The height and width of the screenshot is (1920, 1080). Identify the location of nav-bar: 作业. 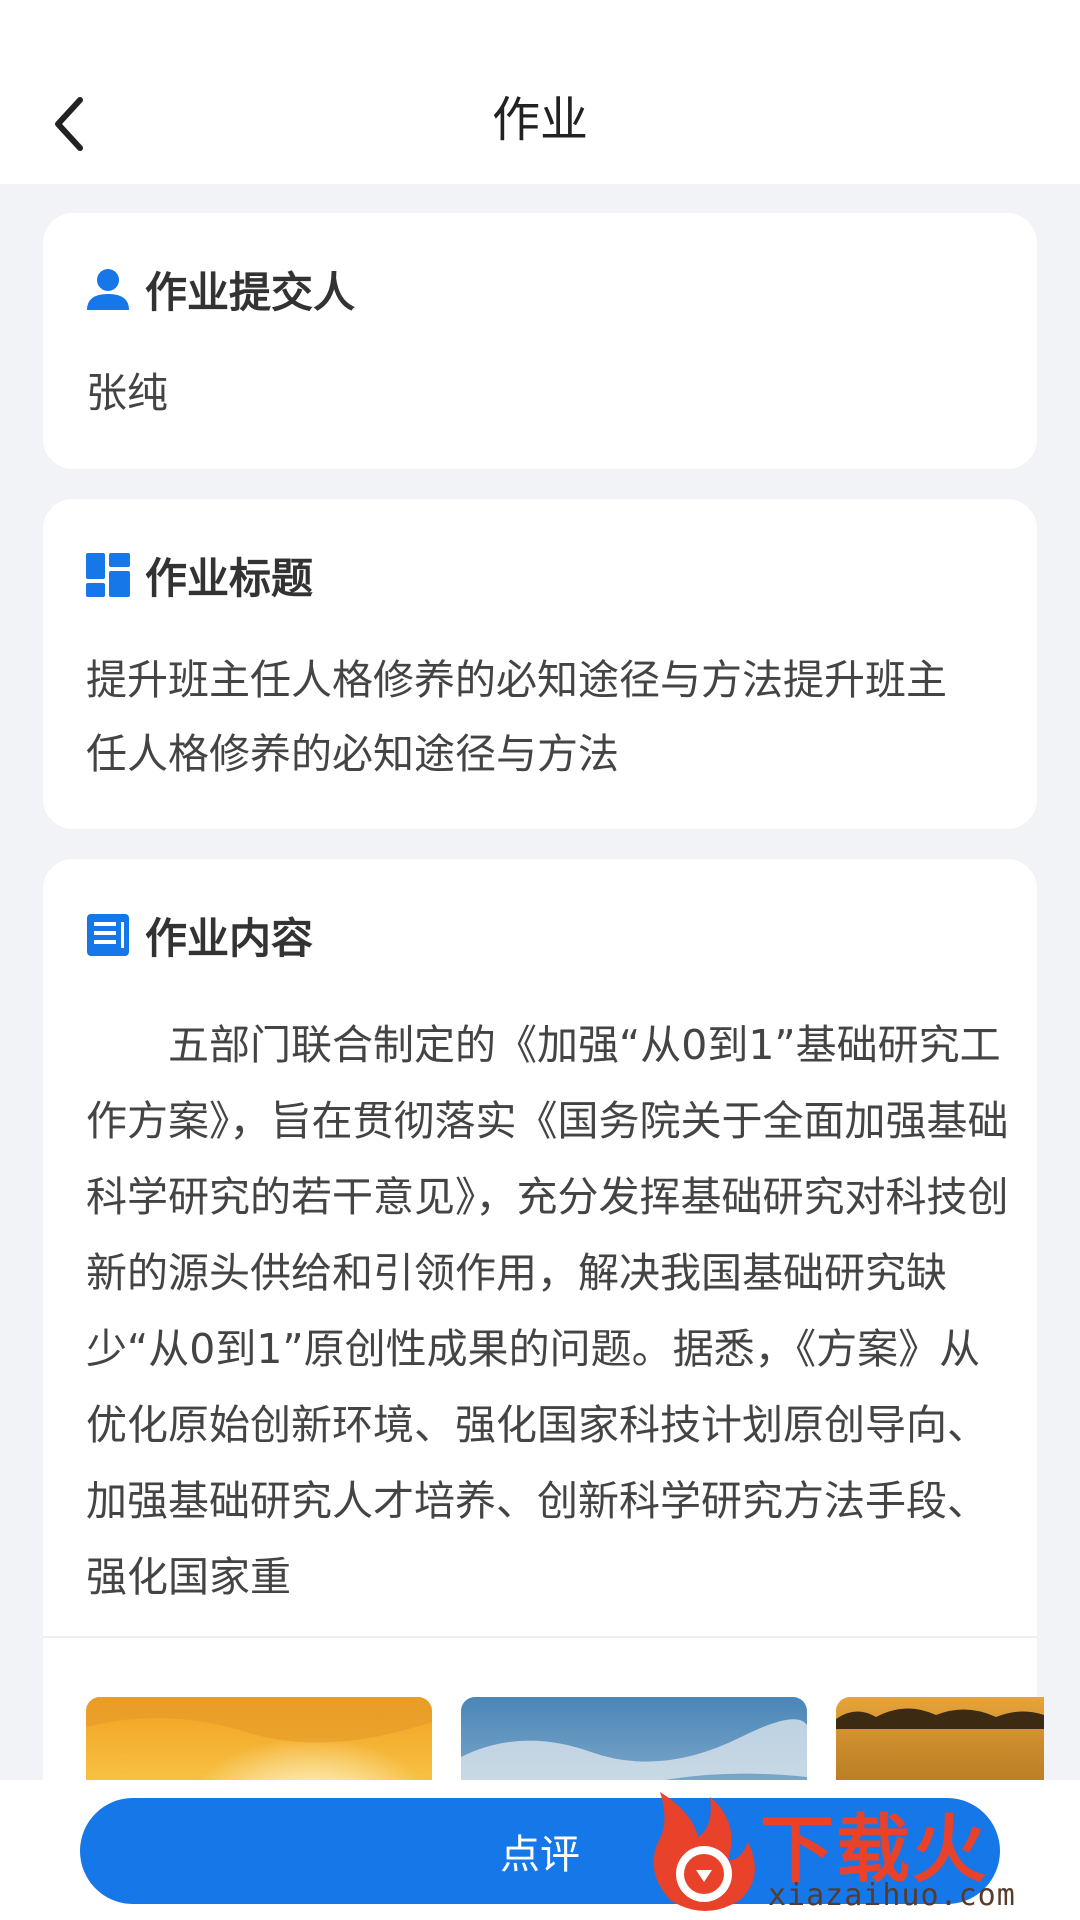
(540, 122).